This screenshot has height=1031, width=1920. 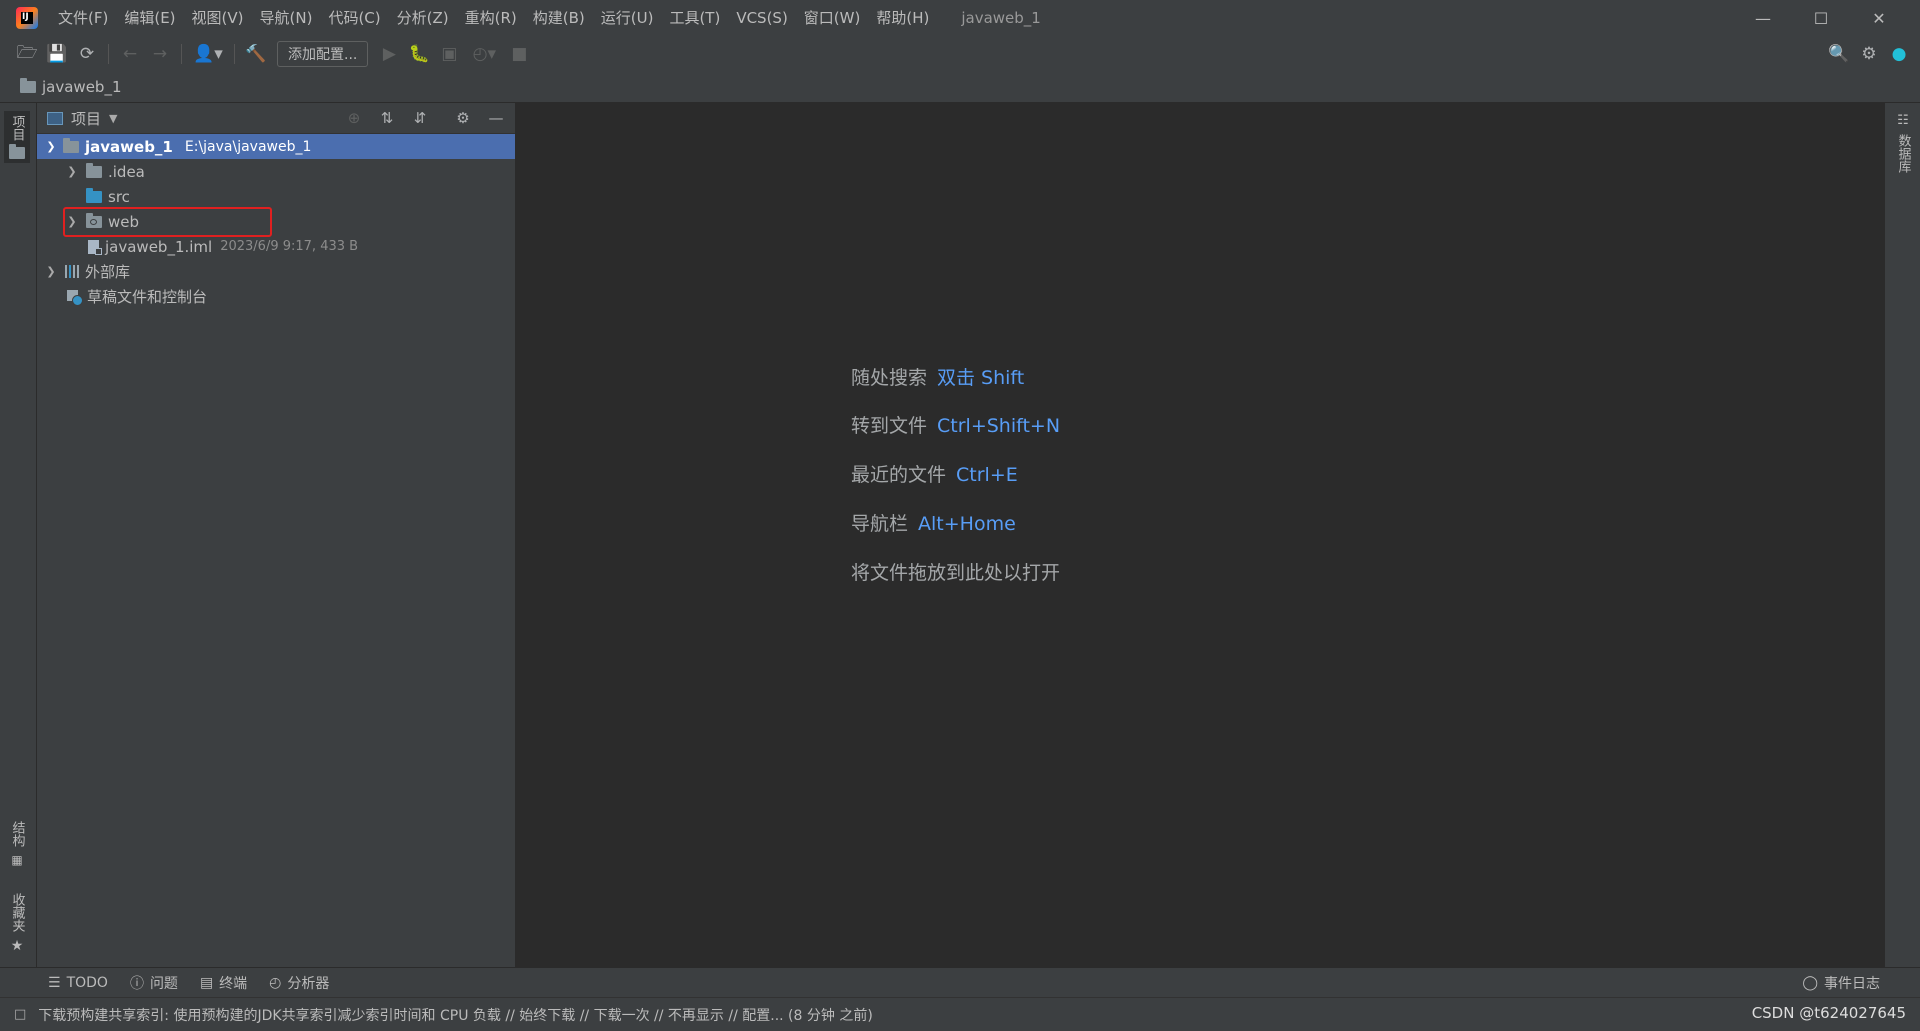 I want to click on terminal-icon: ▤, so click(x=206, y=983).